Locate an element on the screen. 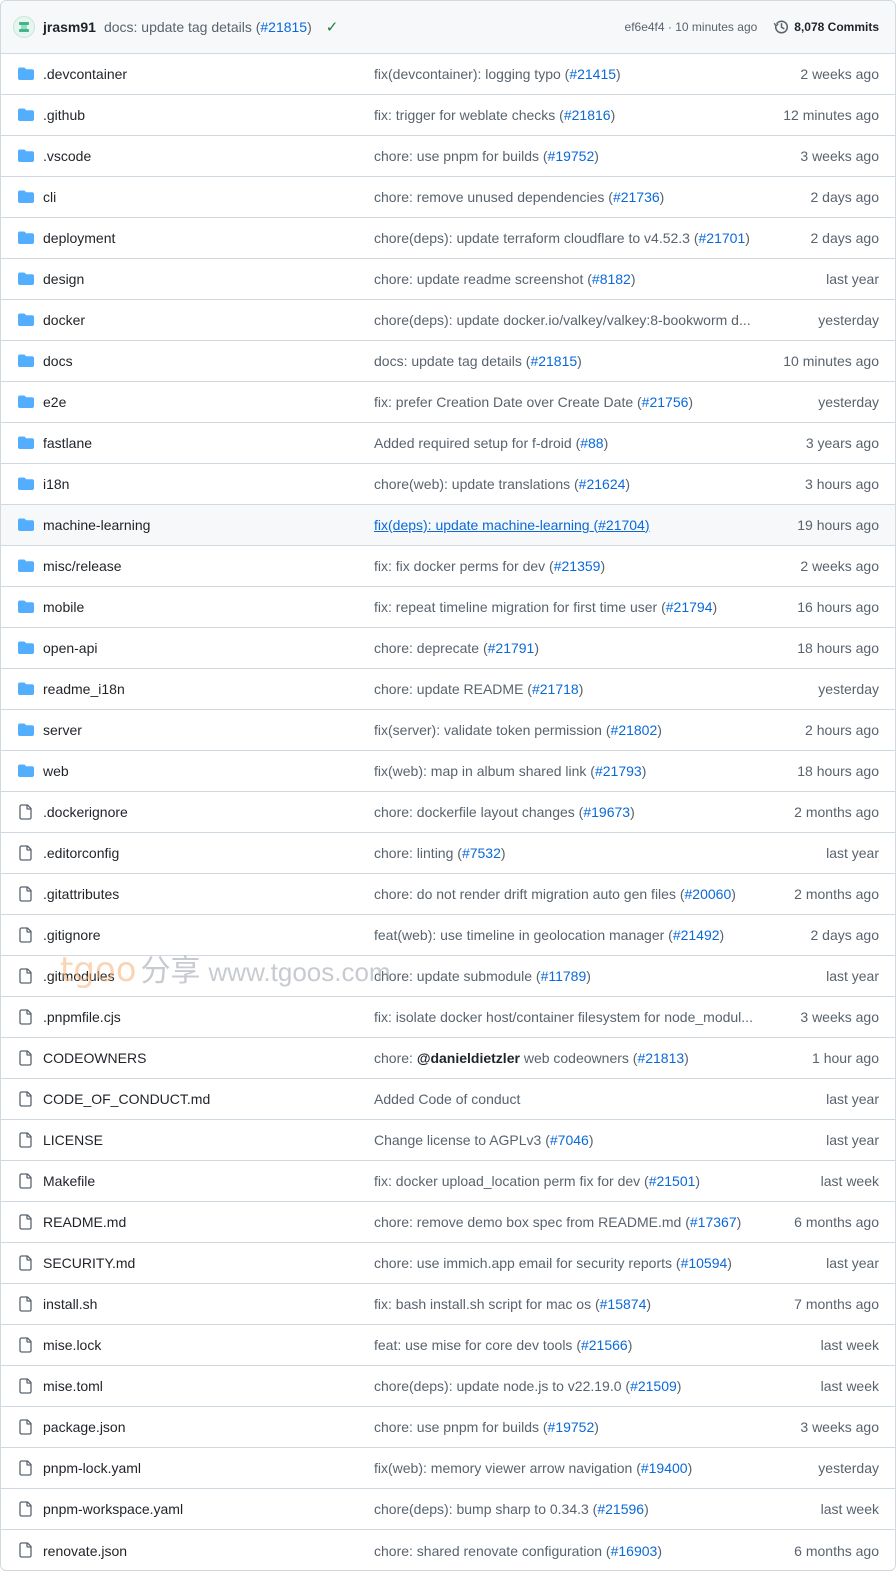  pr-link: #21802 is located at coordinates (634, 730).